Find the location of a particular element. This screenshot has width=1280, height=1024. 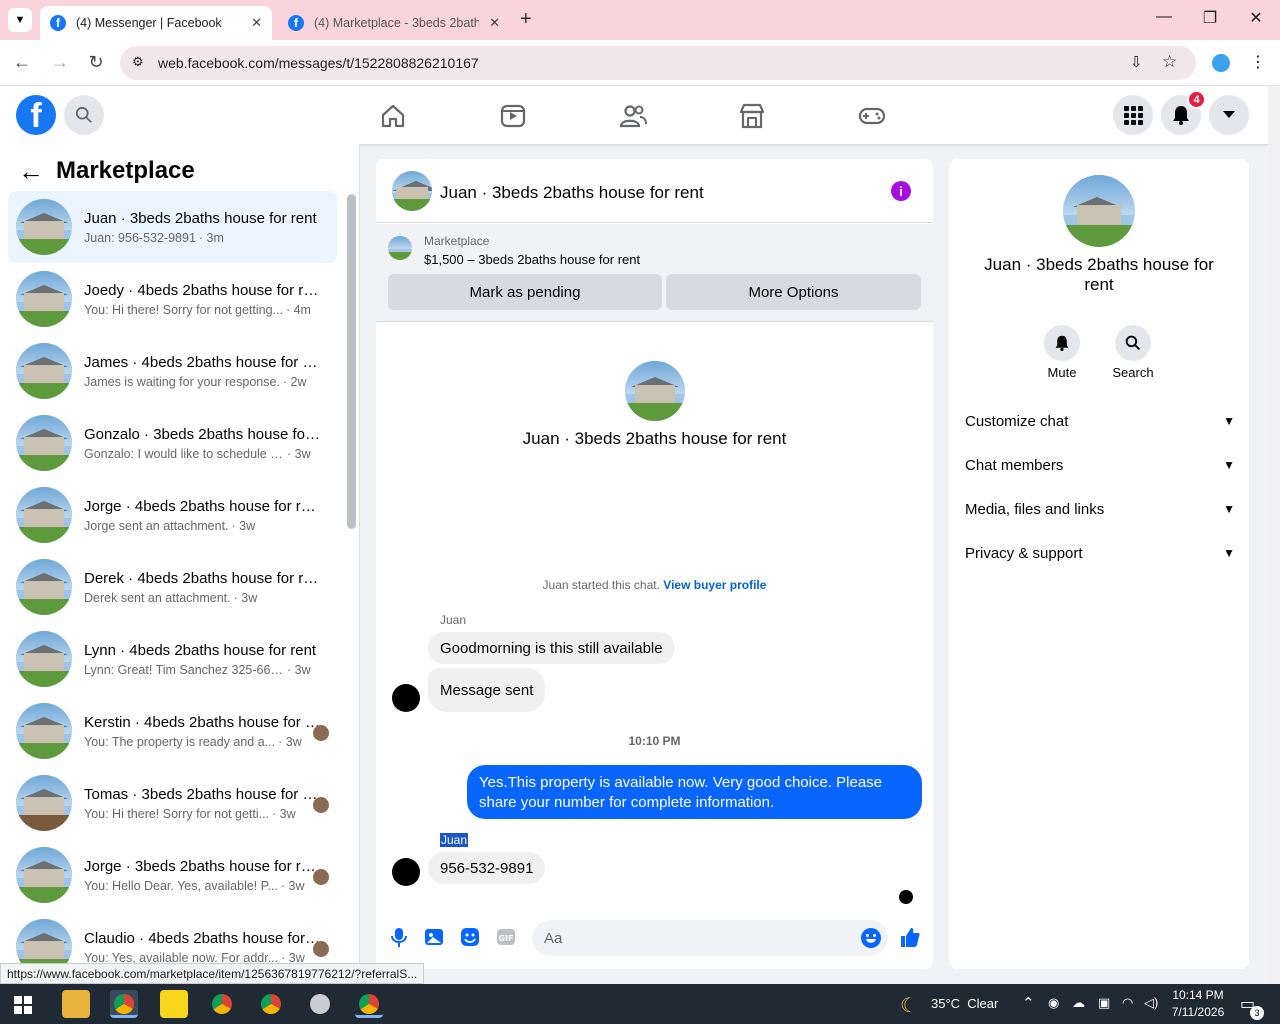

back-button: ← is located at coordinates (22, 62).